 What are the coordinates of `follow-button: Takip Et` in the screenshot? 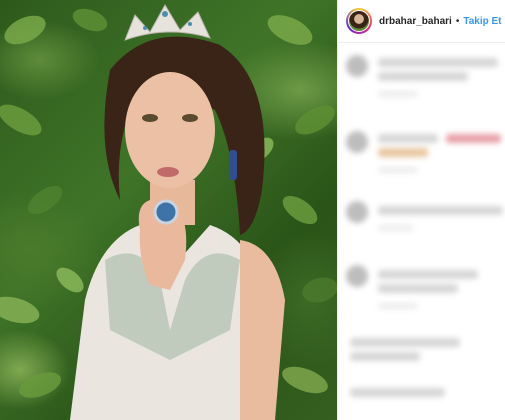 It's located at (482, 21).